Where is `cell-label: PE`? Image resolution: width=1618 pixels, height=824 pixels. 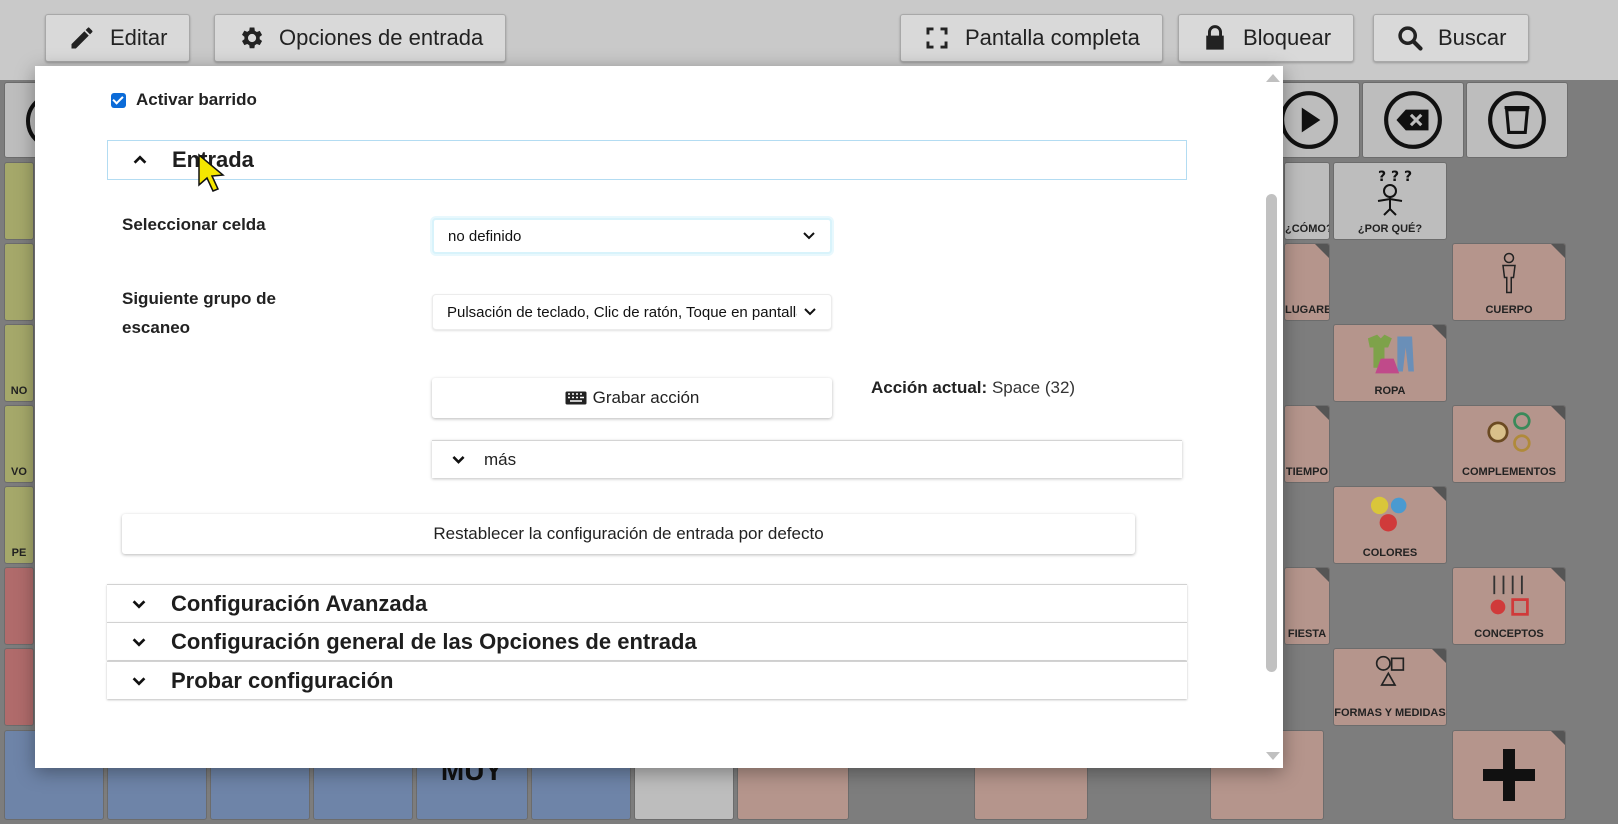 cell-label: PE is located at coordinates (19, 553).